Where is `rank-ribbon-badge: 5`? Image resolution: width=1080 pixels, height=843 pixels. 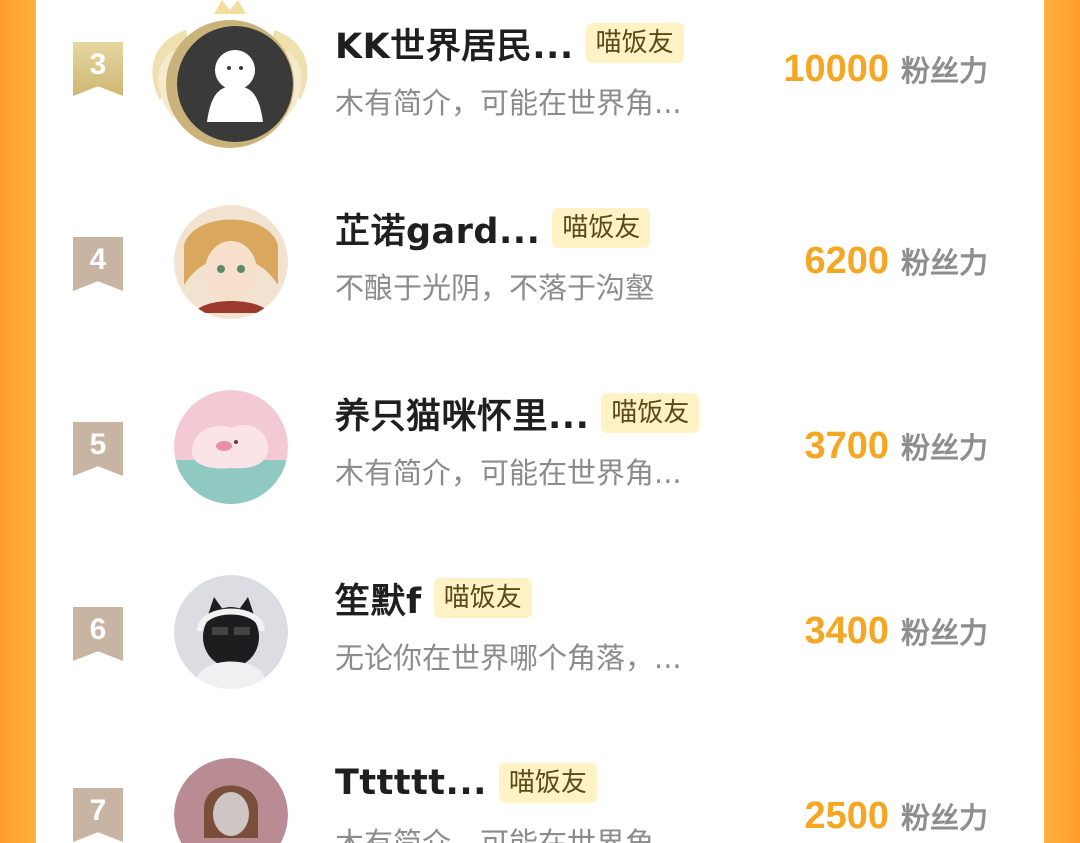
rank-ribbon-badge: 5 is located at coordinates (98, 449).